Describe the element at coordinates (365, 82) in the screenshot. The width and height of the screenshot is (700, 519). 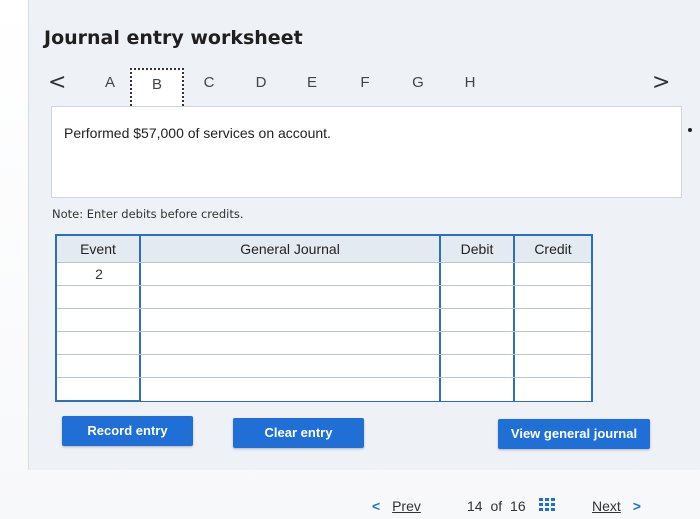
I see `tab-f: F` at that location.